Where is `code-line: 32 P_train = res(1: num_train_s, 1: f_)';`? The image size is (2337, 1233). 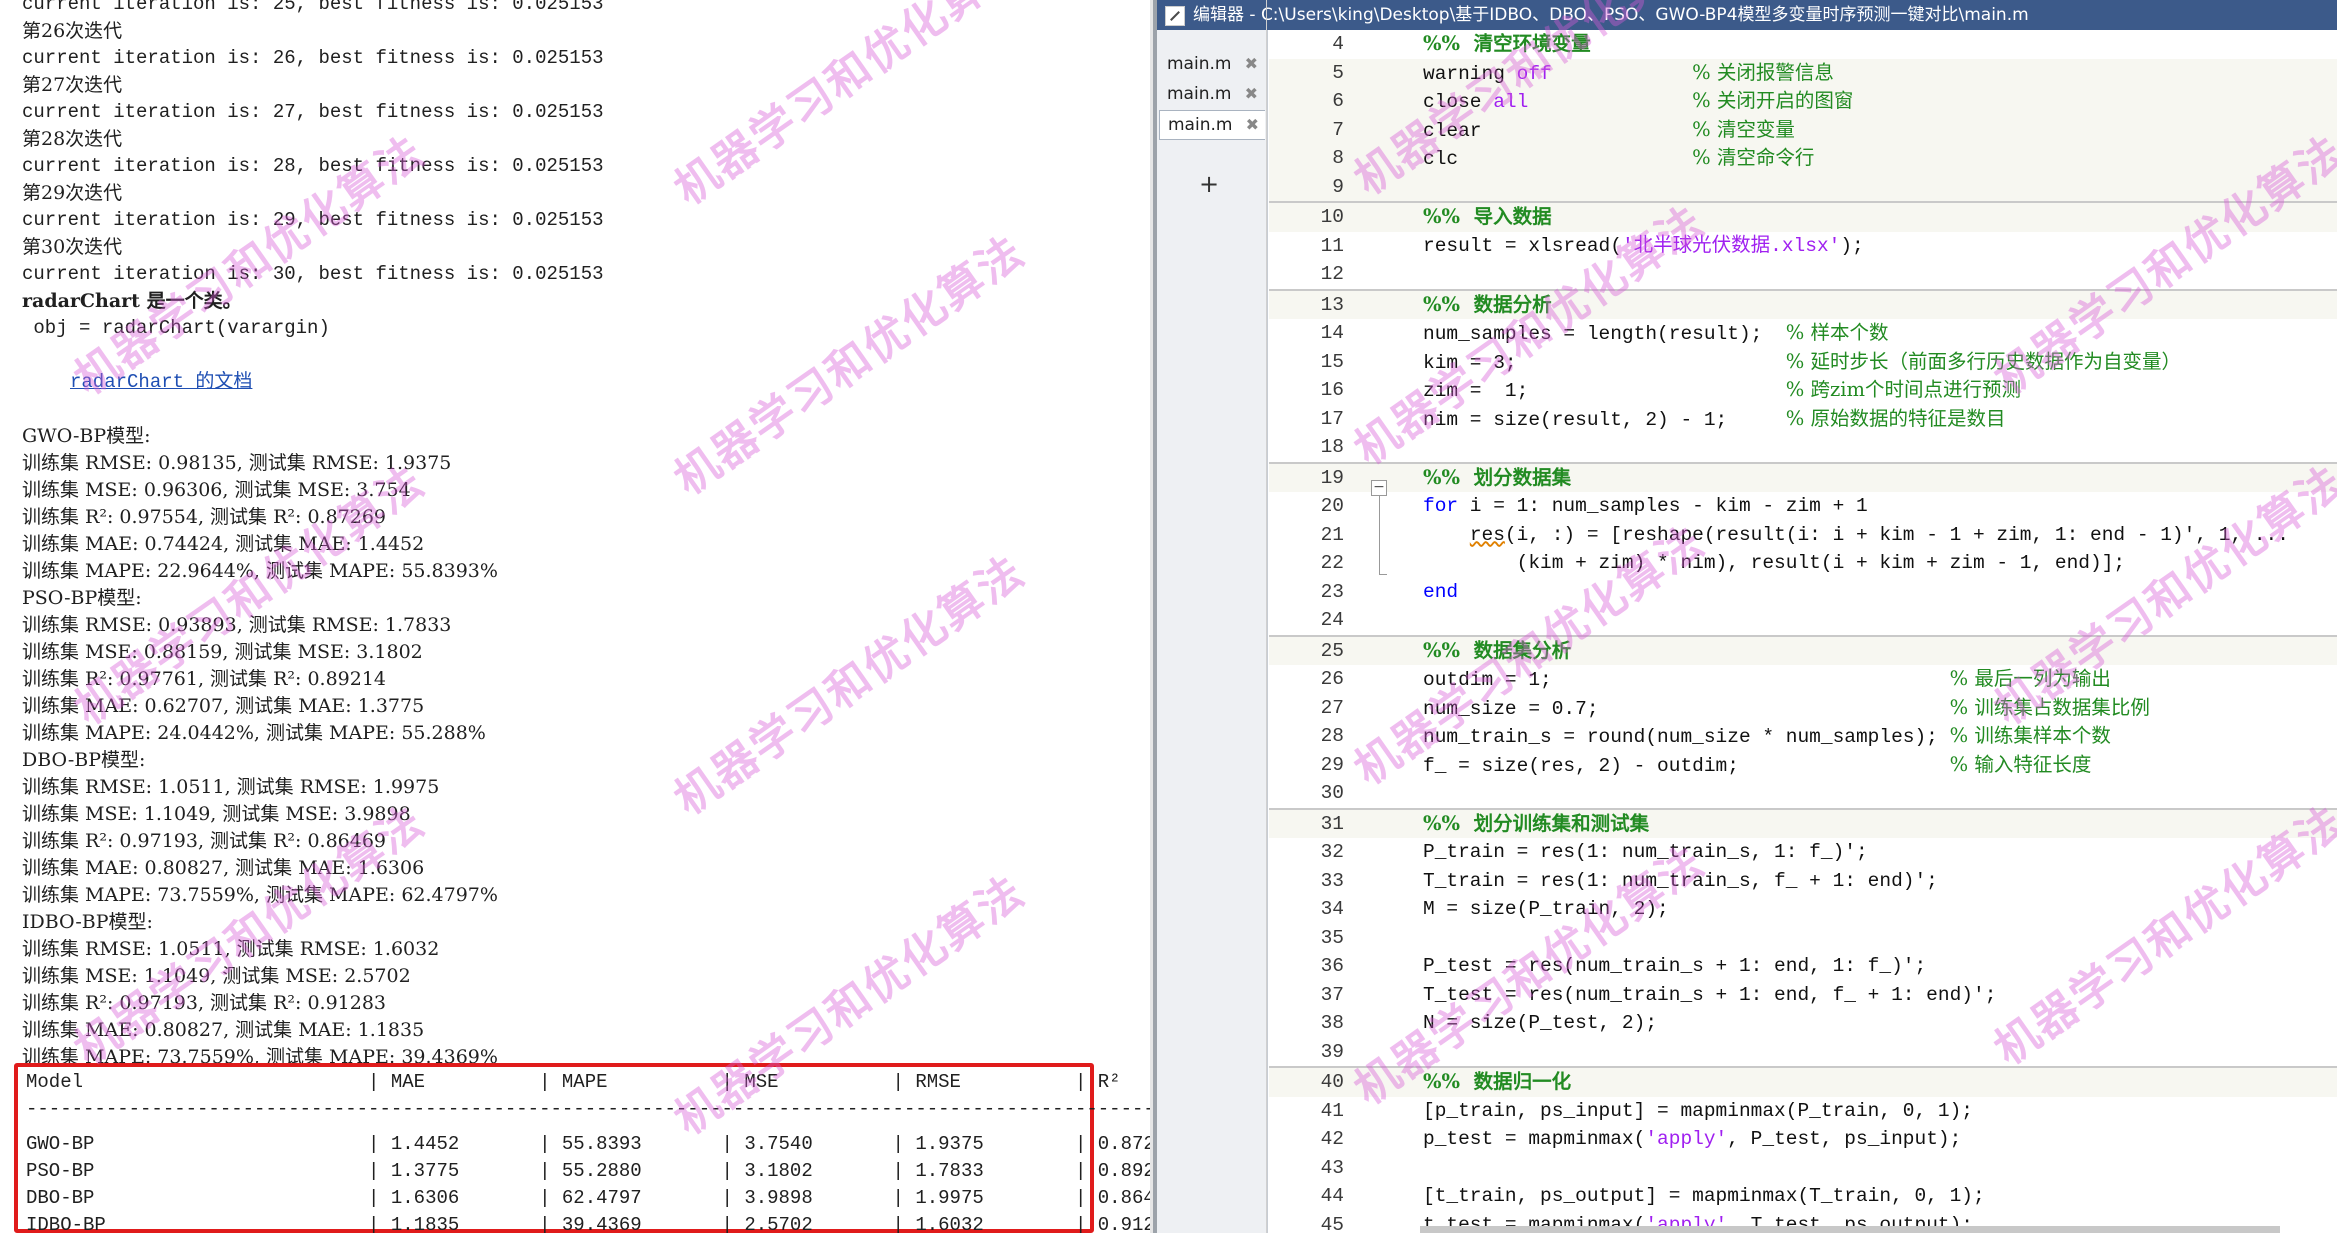
code-line: 32 P_train = res(1: num_train_s, 1: f_)'; is located at coordinates (1803, 852).